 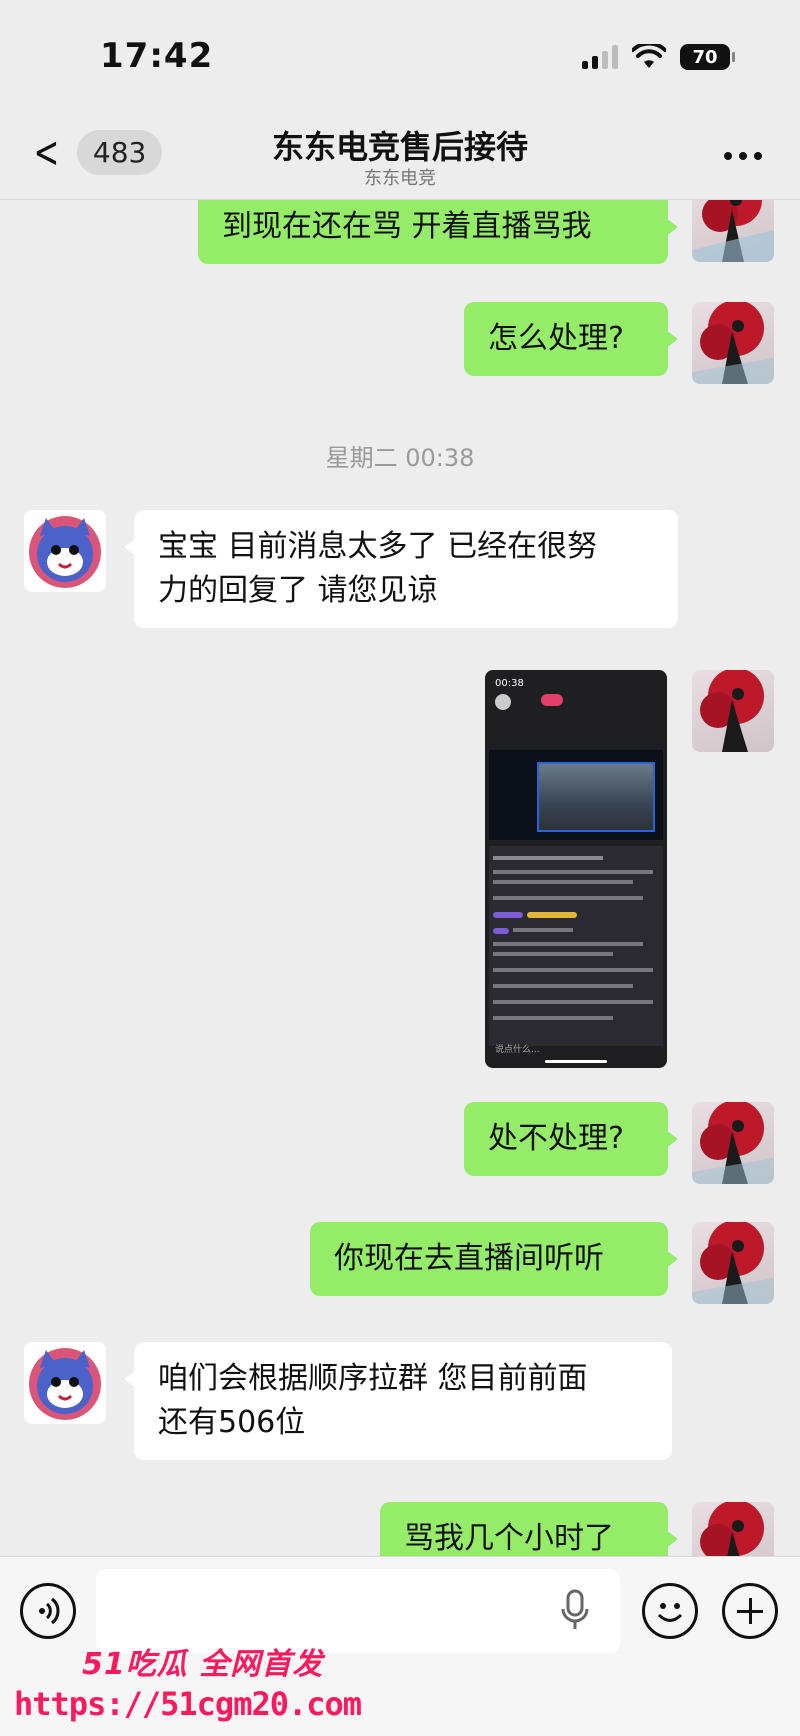 What do you see at coordinates (600, 57) in the screenshot?
I see `cellular-signal-icon` at bounding box center [600, 57].